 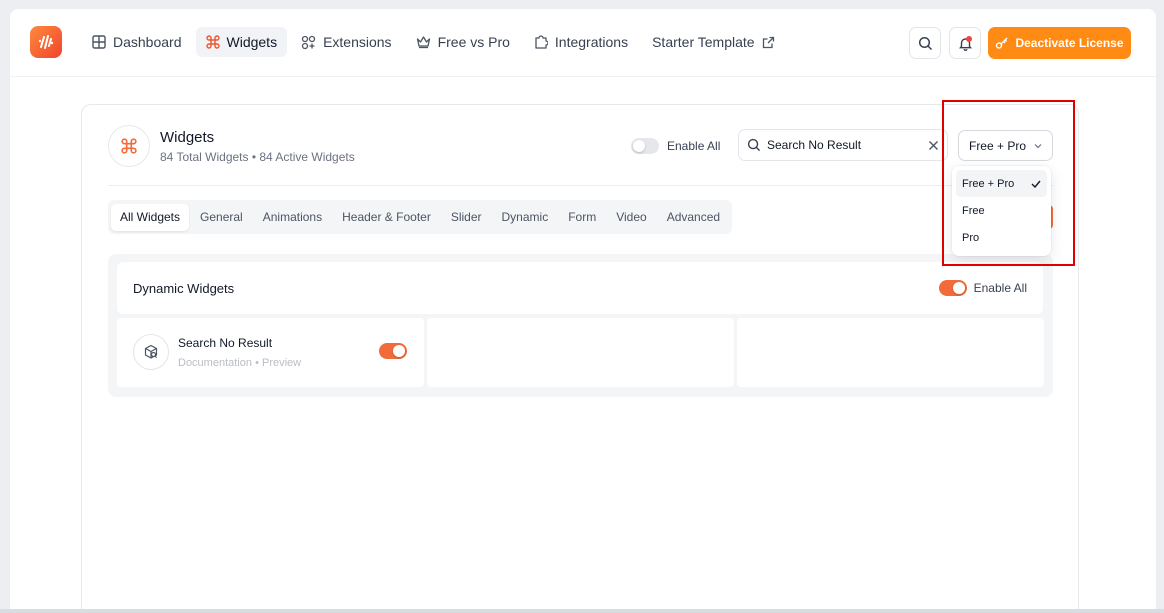 I want to click on brand-logo, so click(x=46, y=42).